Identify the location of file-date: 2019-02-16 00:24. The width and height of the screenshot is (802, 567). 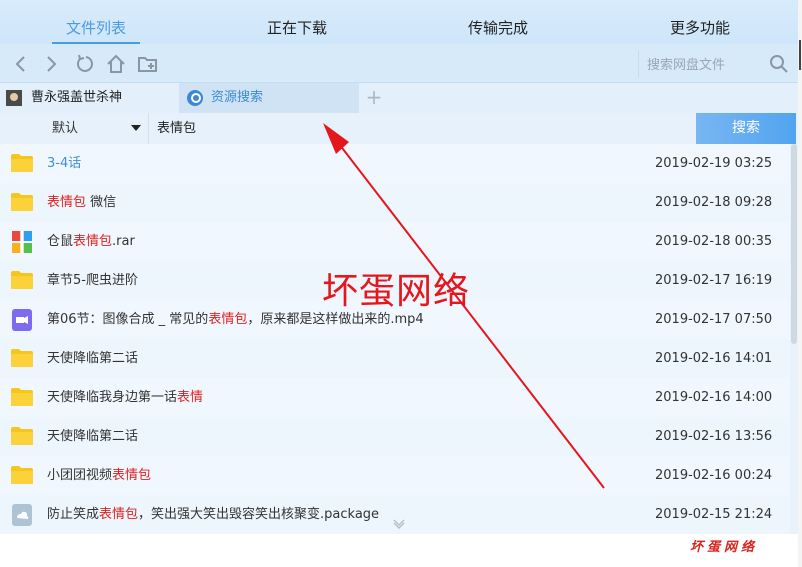
(714, 475).